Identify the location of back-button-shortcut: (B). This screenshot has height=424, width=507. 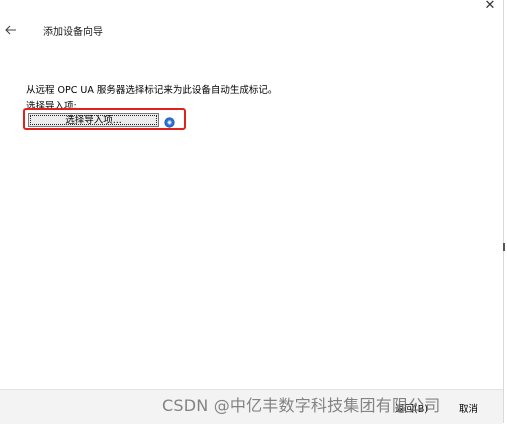
(421, 409).